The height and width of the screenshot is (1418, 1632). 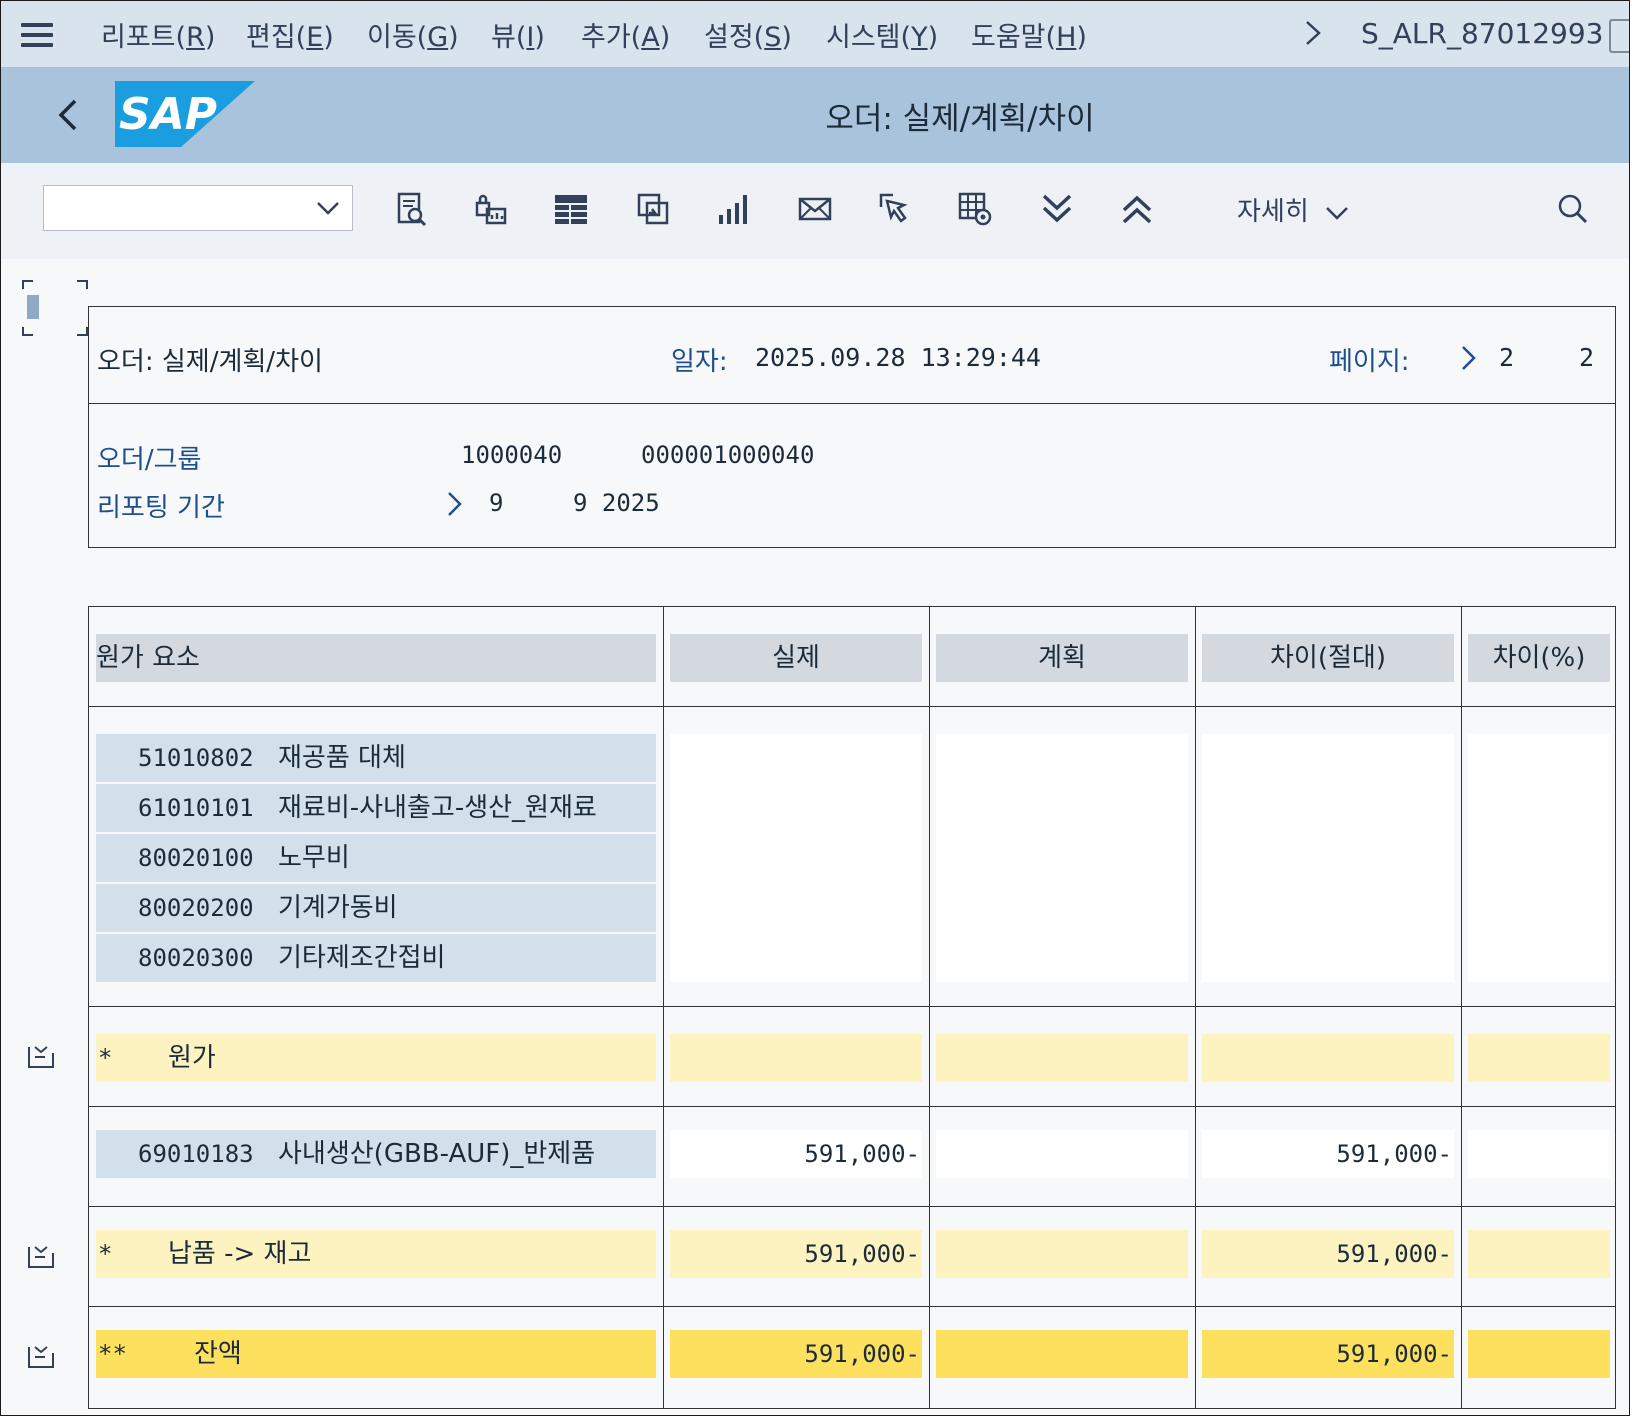 I want to click on menu-settings: 설정(S), so click(x=748, y=34).